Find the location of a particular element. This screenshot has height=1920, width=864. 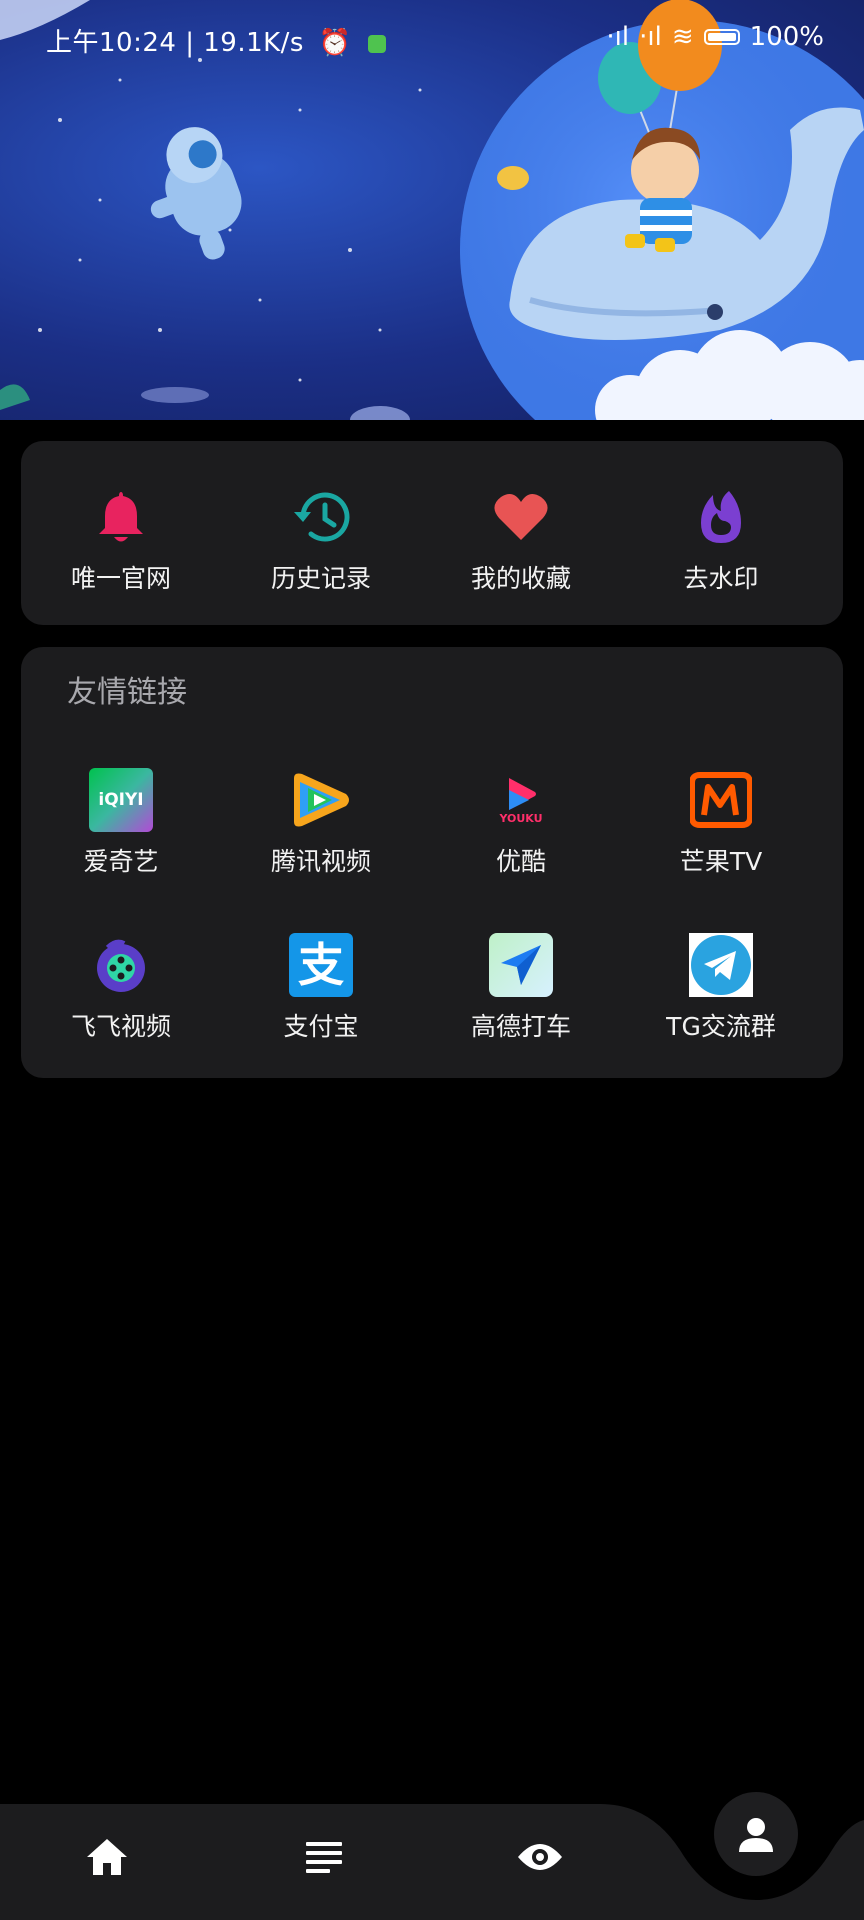

quick-action-label: 我的收藏 is located at coordinates (520, 578).